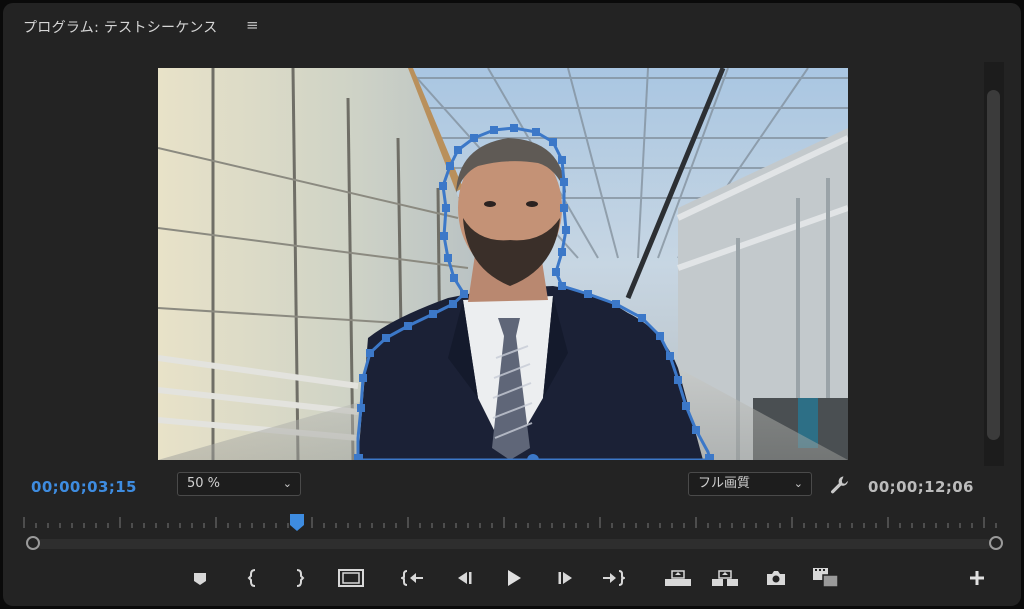  I want to click on current-timecode: 00;00;03;15, so click(84, 487).